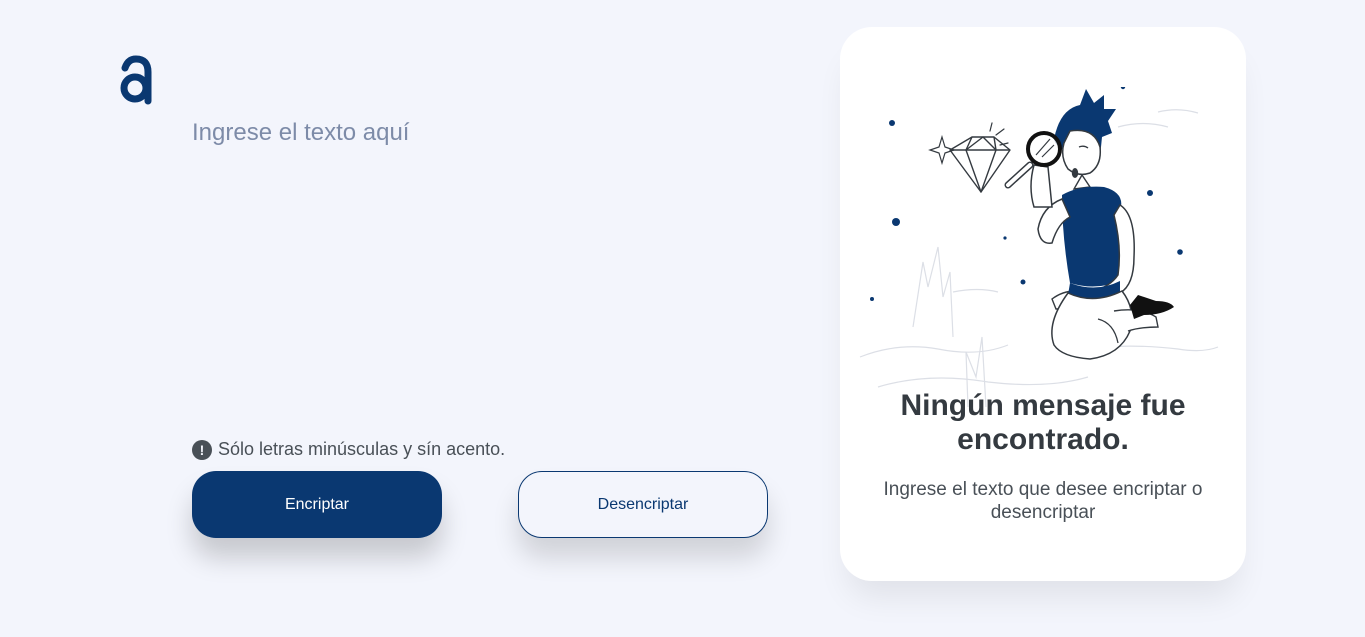 Image resolution: width=1365 pixels, height=637 pixels. What do you see at coordinates (362, 449) in the screenshot?
I see `hint-text: Sólo letras minúsculas y sín acento.` at bounding box center [362, 449].